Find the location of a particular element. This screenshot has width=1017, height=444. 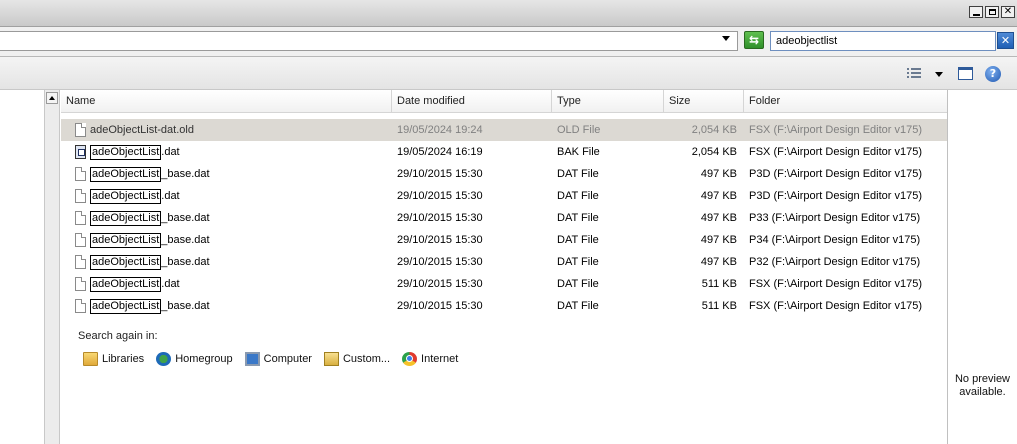

file-size: 2,054 KB is located at coordinates (714, 130).